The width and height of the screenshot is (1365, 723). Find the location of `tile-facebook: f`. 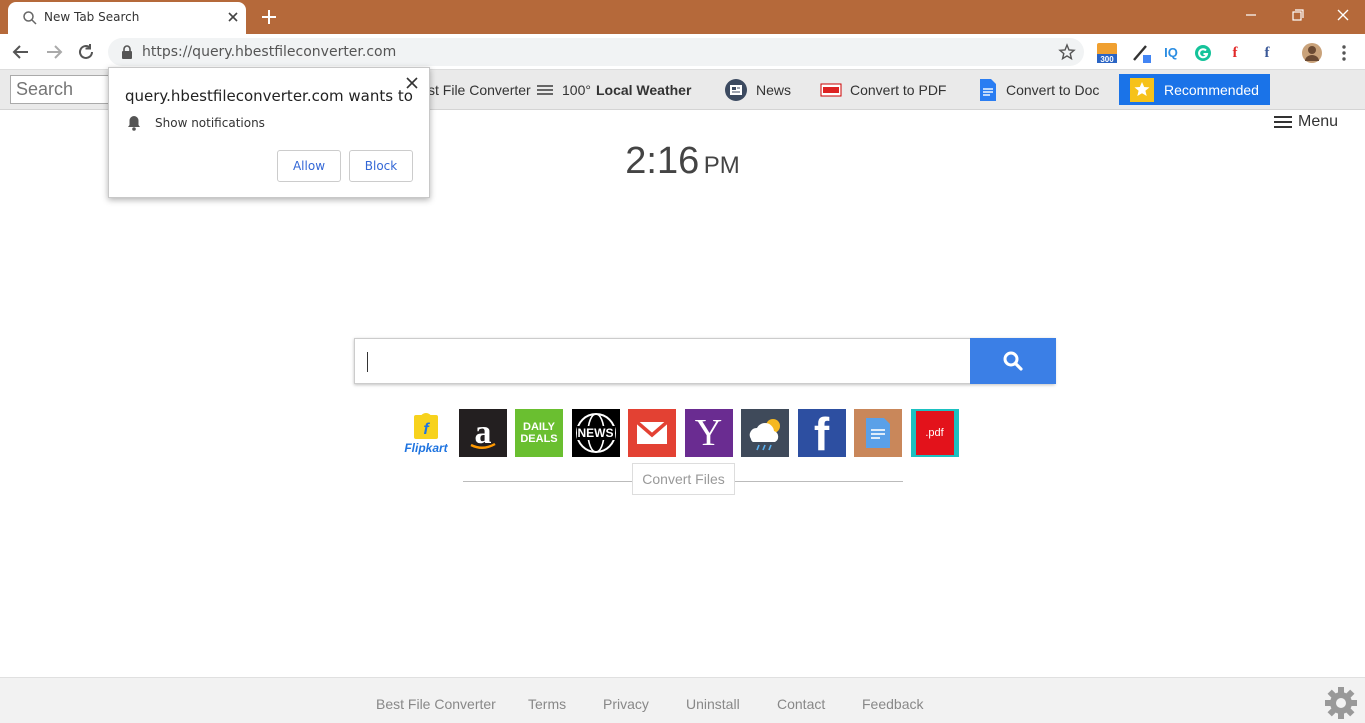

tile-facebook: f is located at coordinates (821, 433).